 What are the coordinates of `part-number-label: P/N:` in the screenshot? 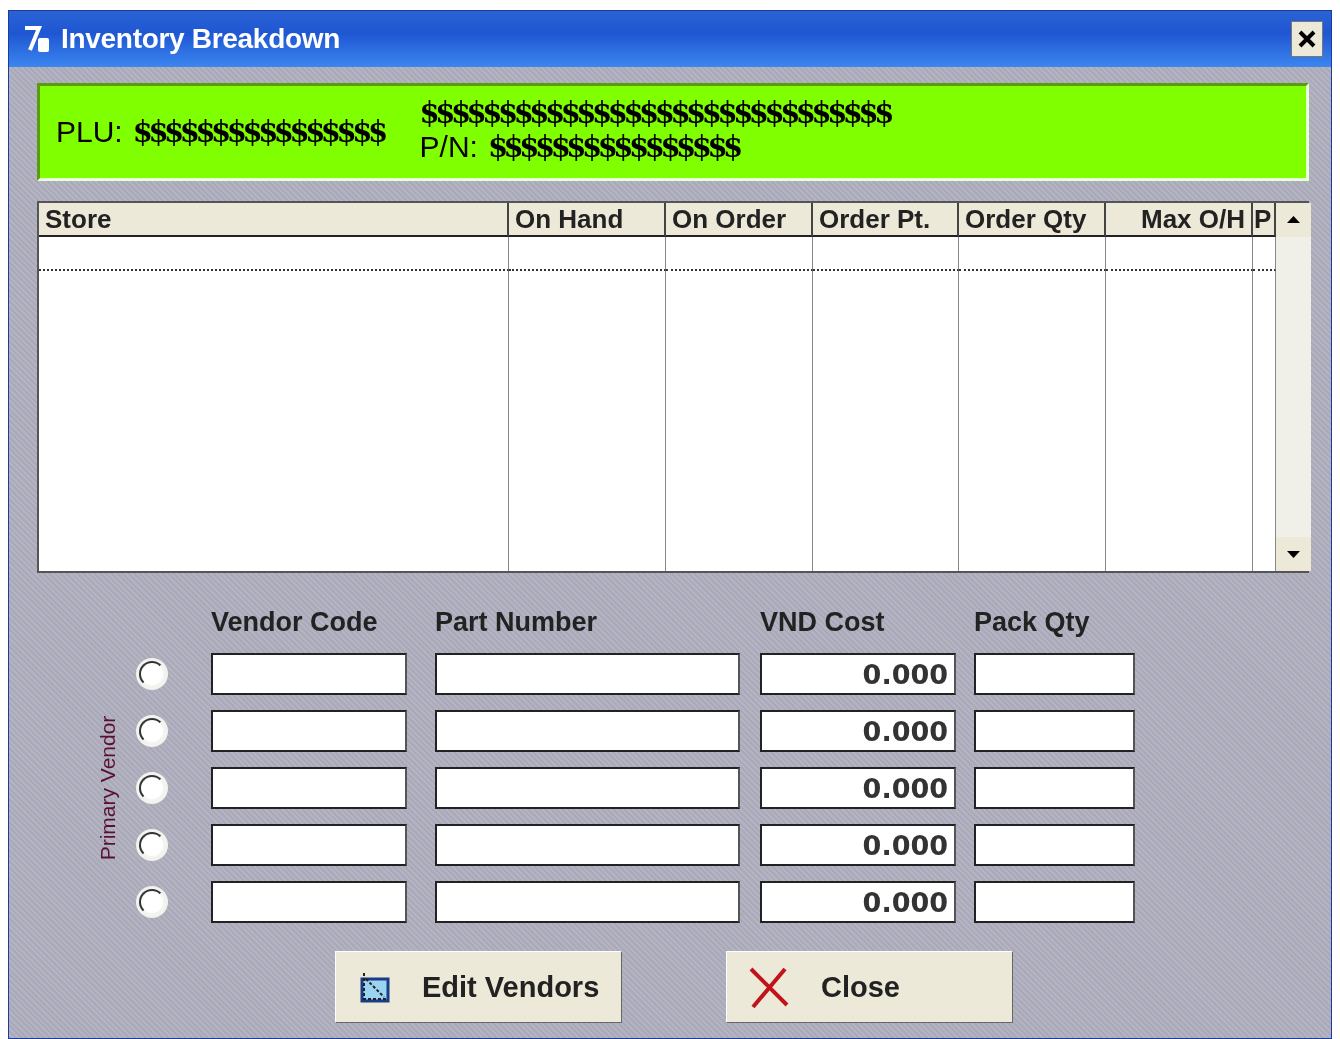 It's located at (448, 146).